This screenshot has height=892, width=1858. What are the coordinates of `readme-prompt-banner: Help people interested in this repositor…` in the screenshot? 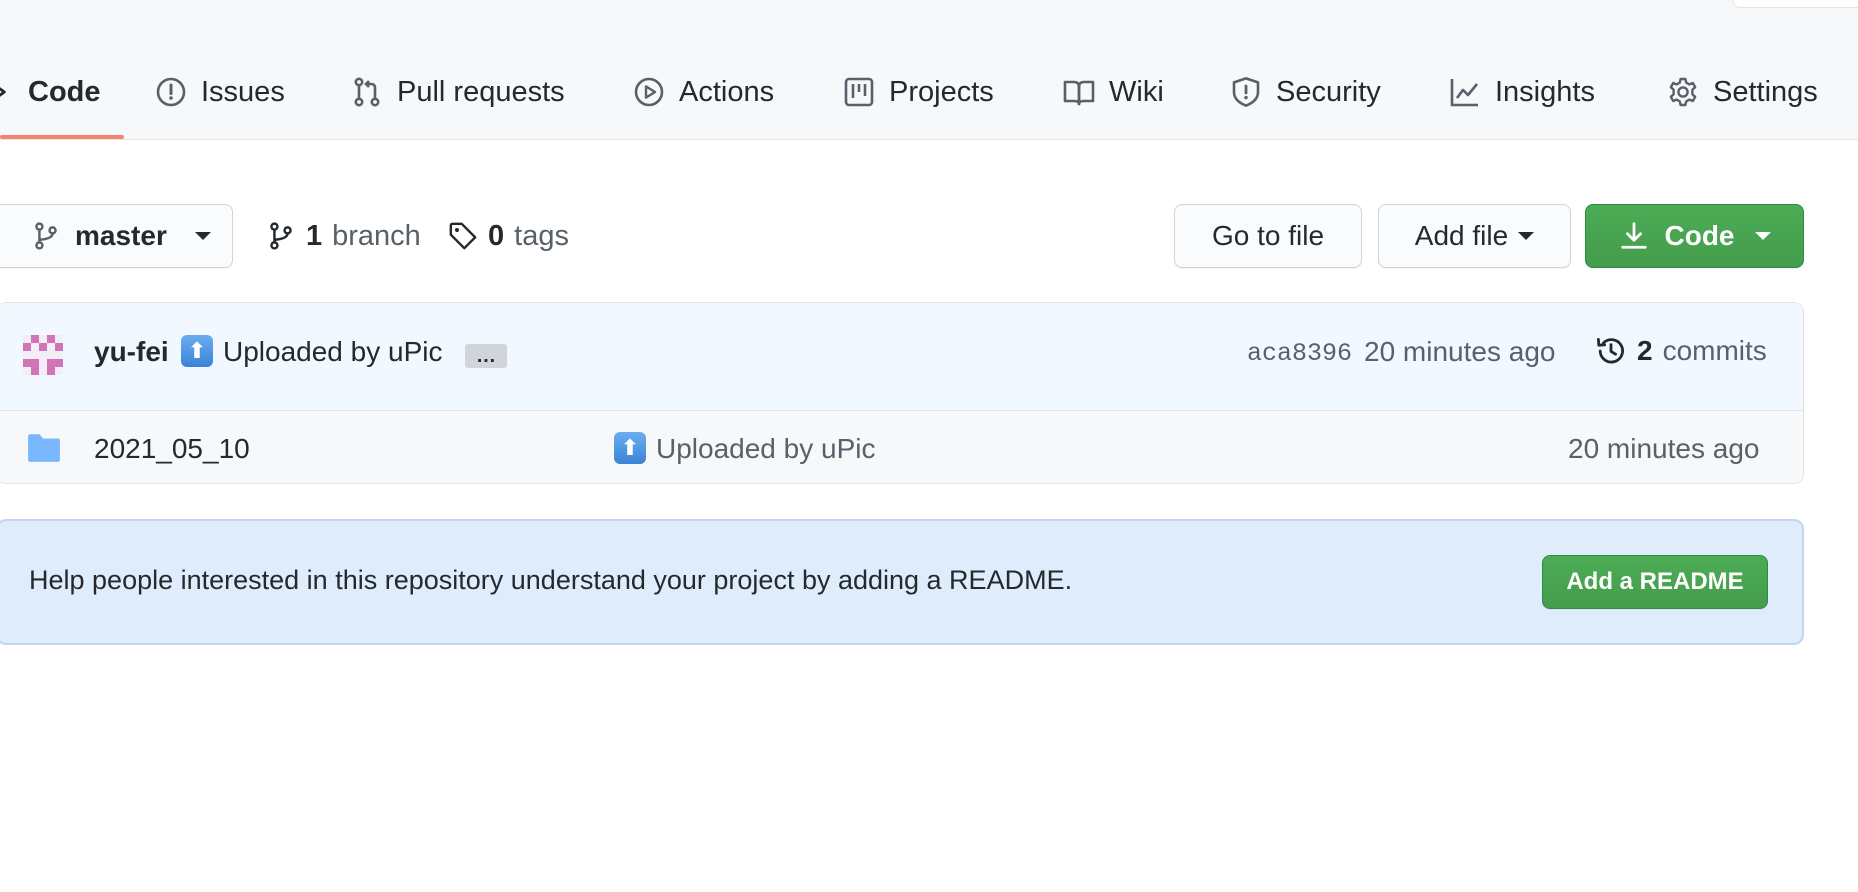 It's located at (902, 582).